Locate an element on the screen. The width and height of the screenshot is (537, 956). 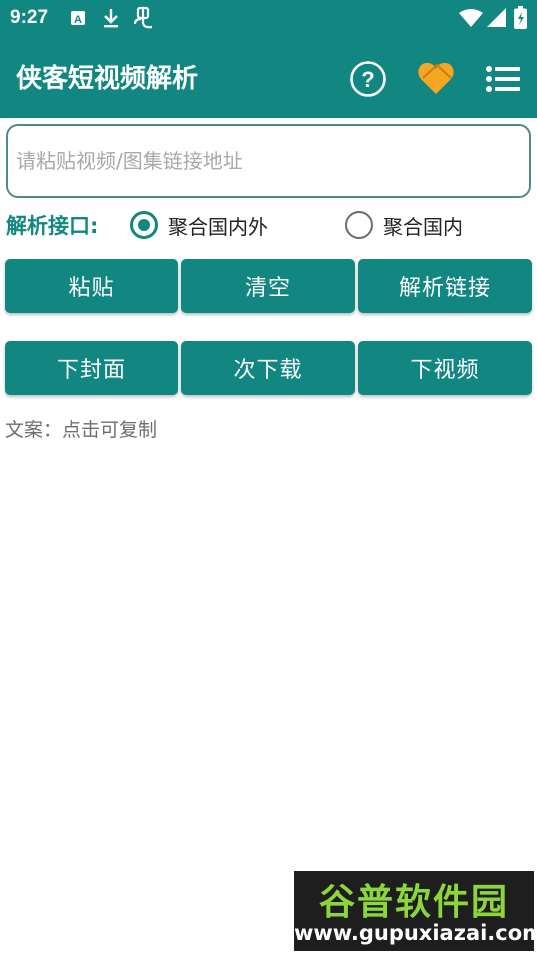
status-bar: 9:27 A is located at coordinates (268, 19).